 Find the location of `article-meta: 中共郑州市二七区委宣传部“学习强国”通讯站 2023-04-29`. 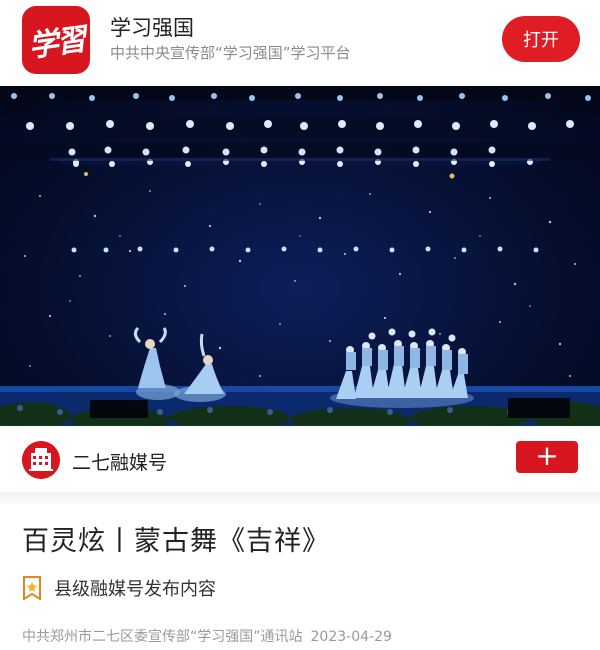

article-meta: 中共郑州市二七区委宣传部“学习强国”通讯站 2023-04-29 is located at coordinates (207, 636).